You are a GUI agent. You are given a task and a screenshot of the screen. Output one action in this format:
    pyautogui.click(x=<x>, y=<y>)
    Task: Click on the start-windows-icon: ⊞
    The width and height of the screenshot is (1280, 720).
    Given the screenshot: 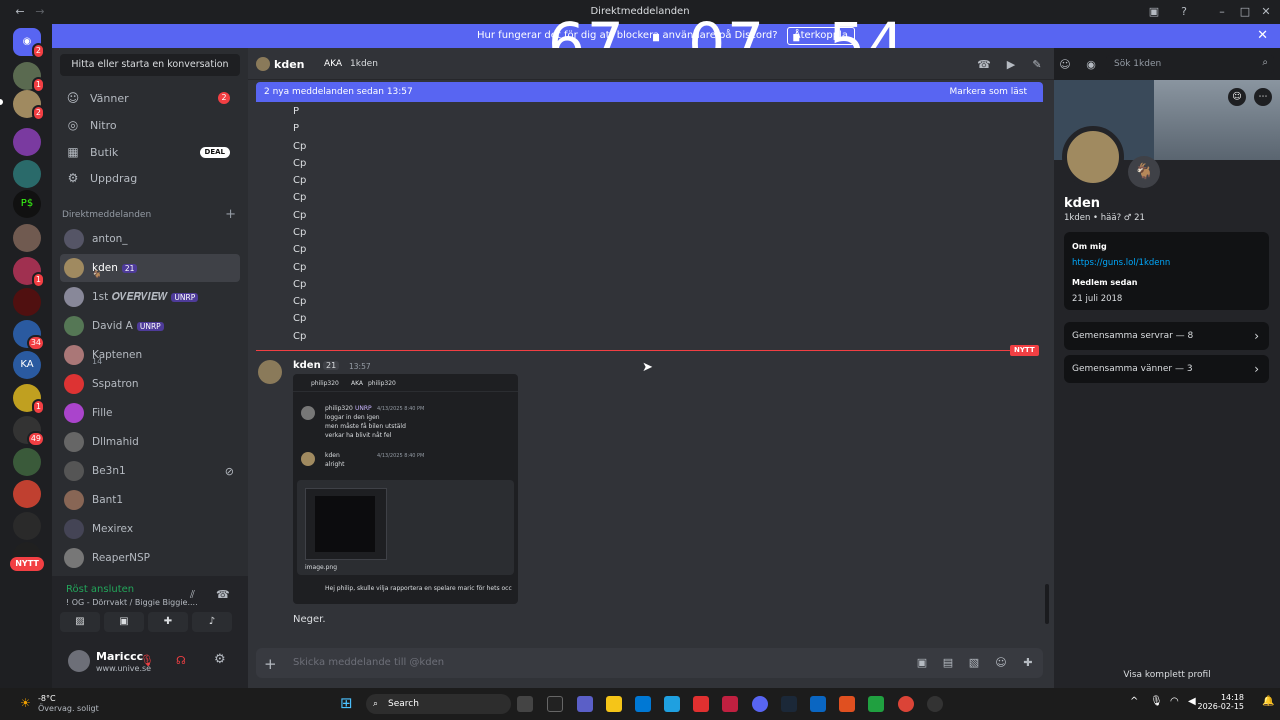 What is the action you would take?
    pyautogui.click(x=346, y=703)
    